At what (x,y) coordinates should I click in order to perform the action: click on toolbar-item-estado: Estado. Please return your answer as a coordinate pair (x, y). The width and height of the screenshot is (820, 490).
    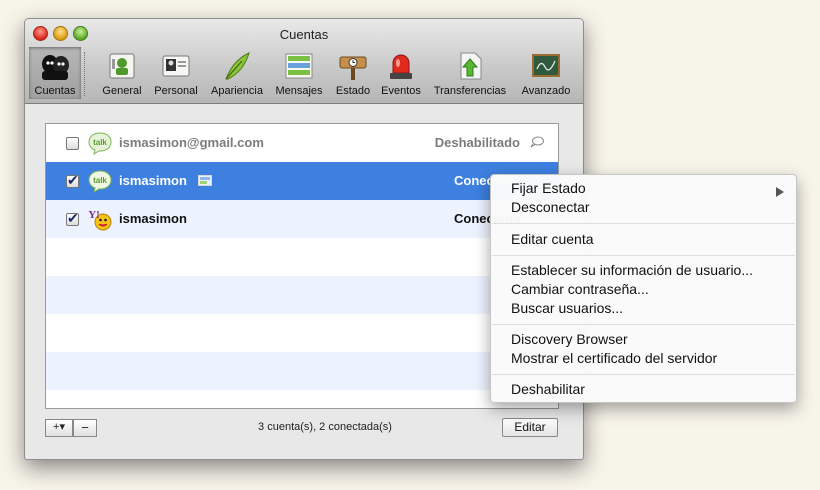
    Looking at the image, I should click on (353, 73).